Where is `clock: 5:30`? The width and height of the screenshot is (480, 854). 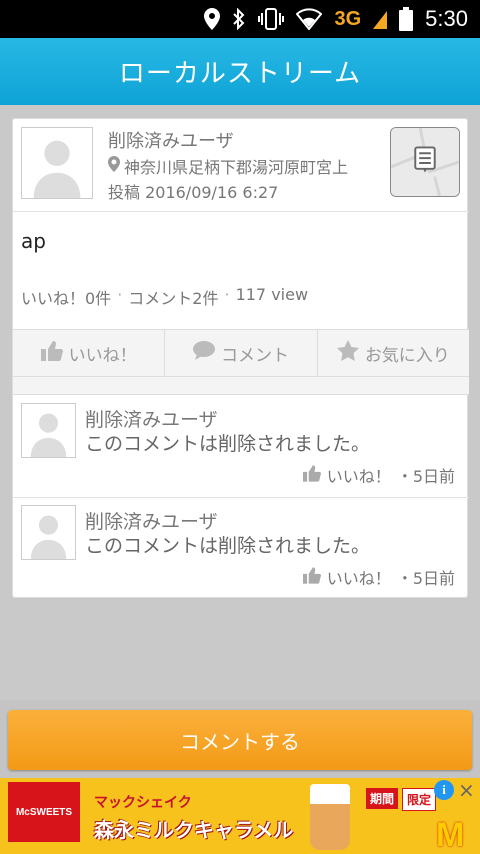
clock: 5:30 is located at coordinates (446, 18).